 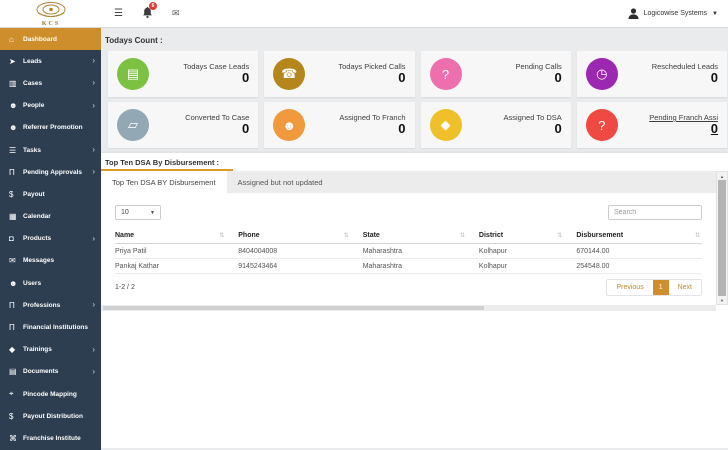 I want to click on sidebar-item-label: Referrer Promotion, so click(x=53, y=128).